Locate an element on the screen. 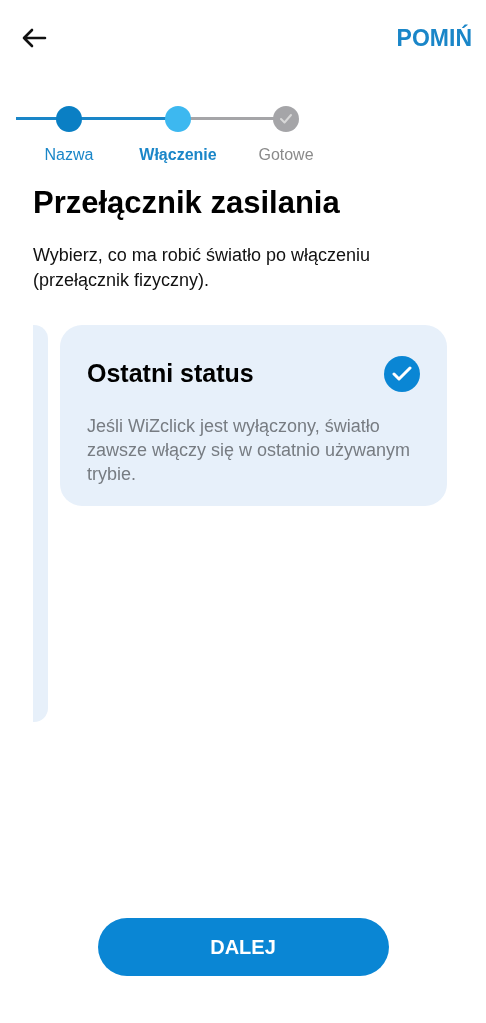 The image size is (486, 1023). option-description: Jeśli WiZclick jest wyłączony, światło zawsze włączy się w ostatnio używanym trybie. is located at coordinates (249, 451).